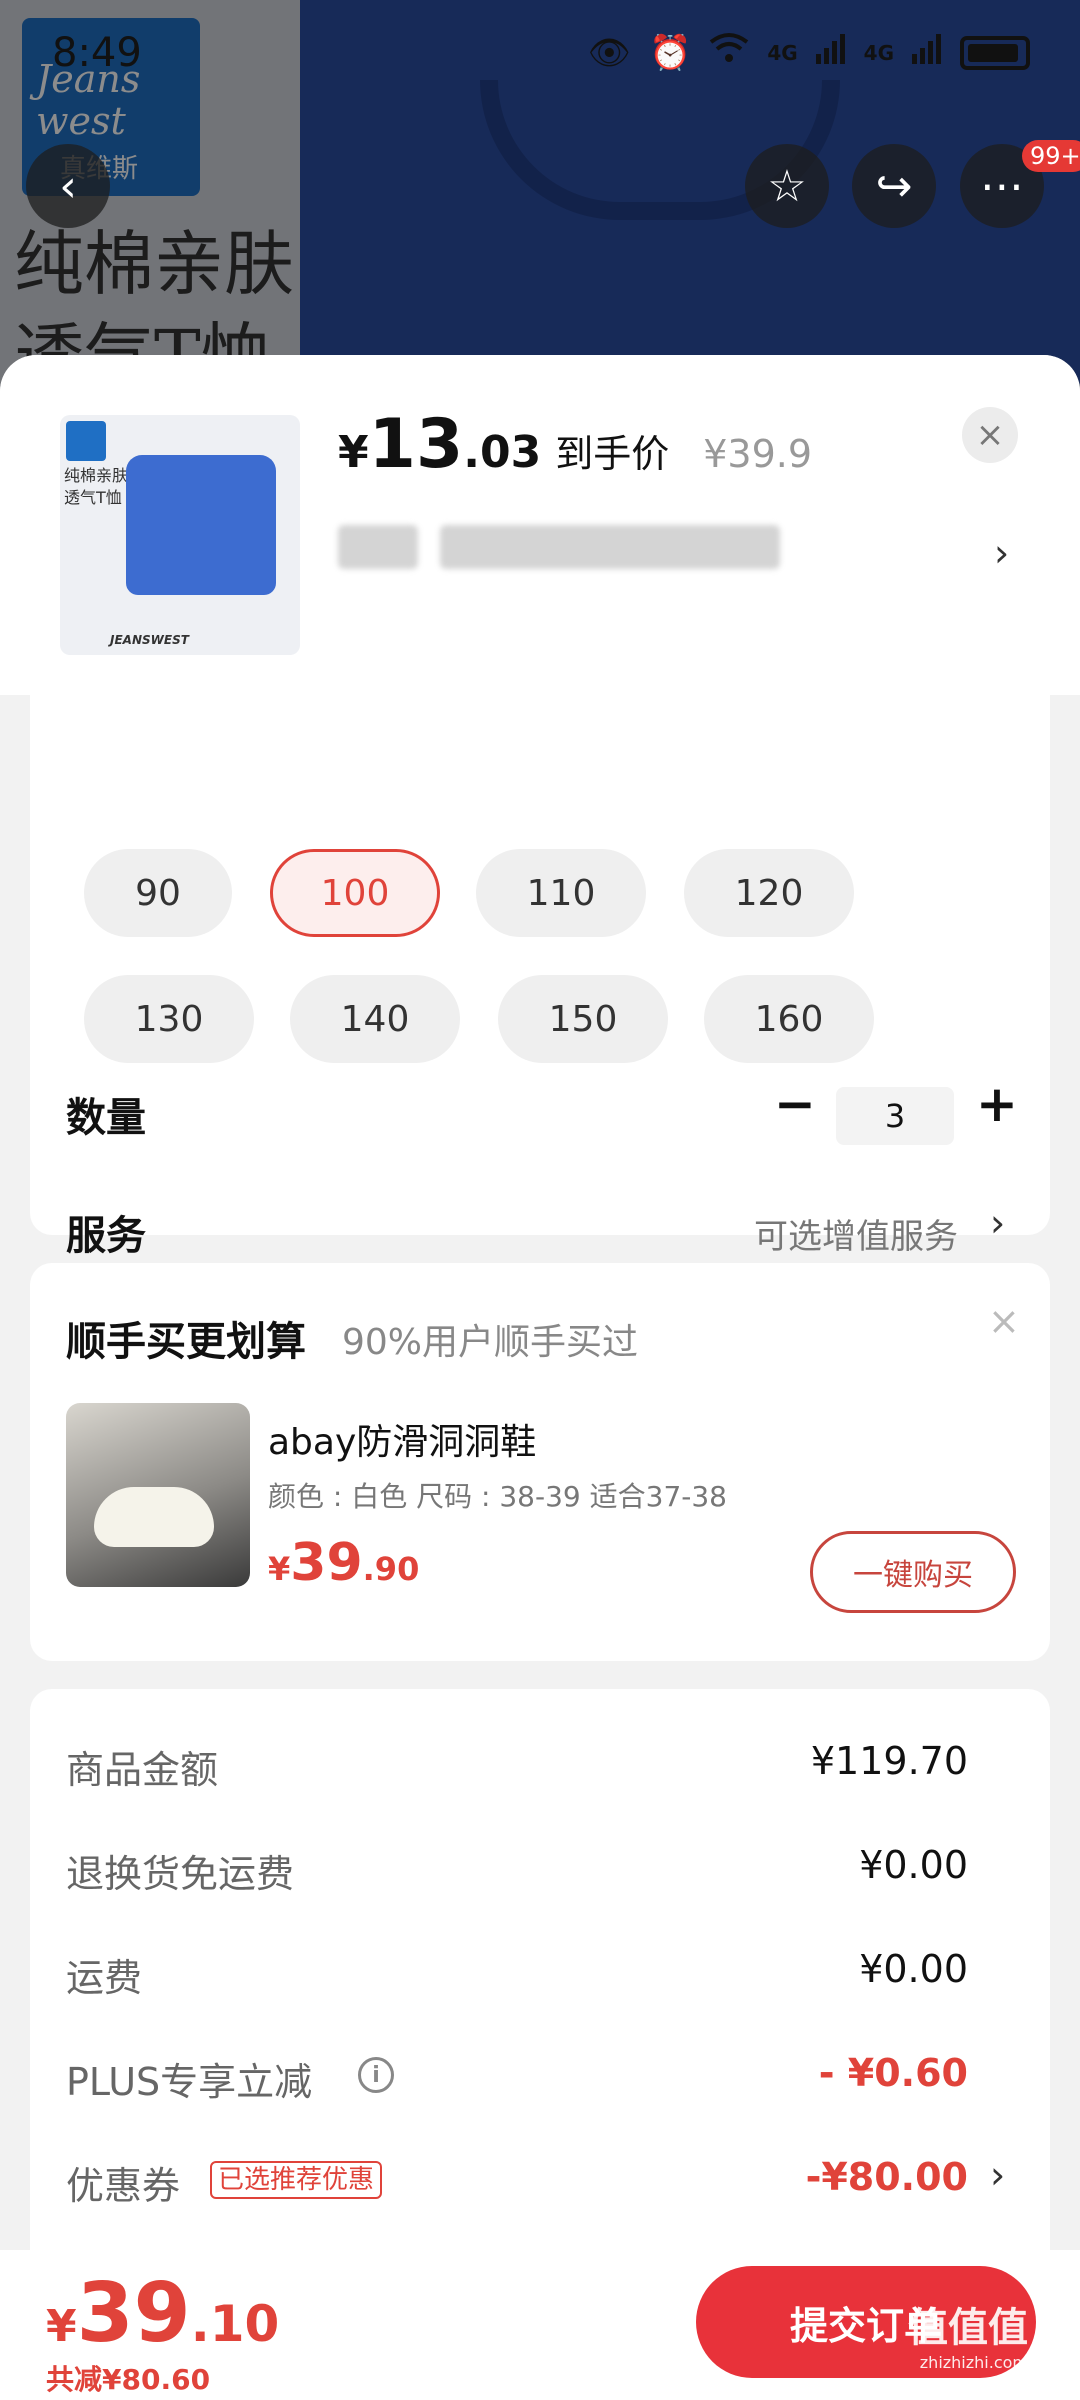  Describe the element at coordinates (376, 2075) in the screenshot. I see `info-icon: i` at that location.